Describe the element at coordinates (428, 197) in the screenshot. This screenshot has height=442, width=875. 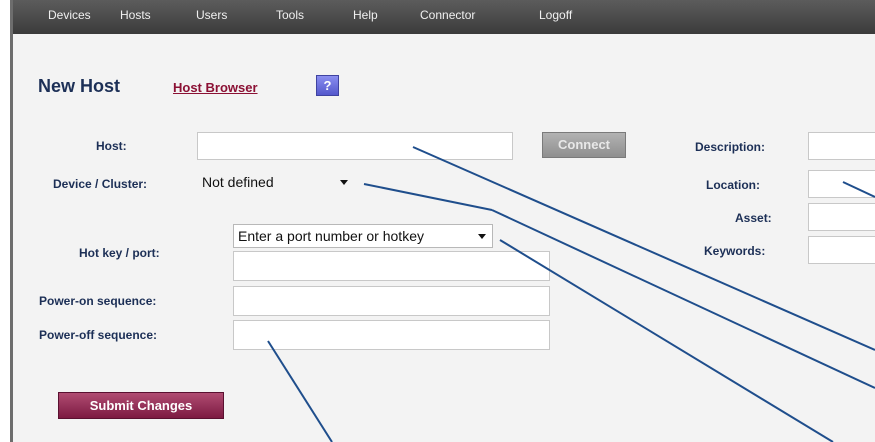
I see `callout-line-device-a` at that location.